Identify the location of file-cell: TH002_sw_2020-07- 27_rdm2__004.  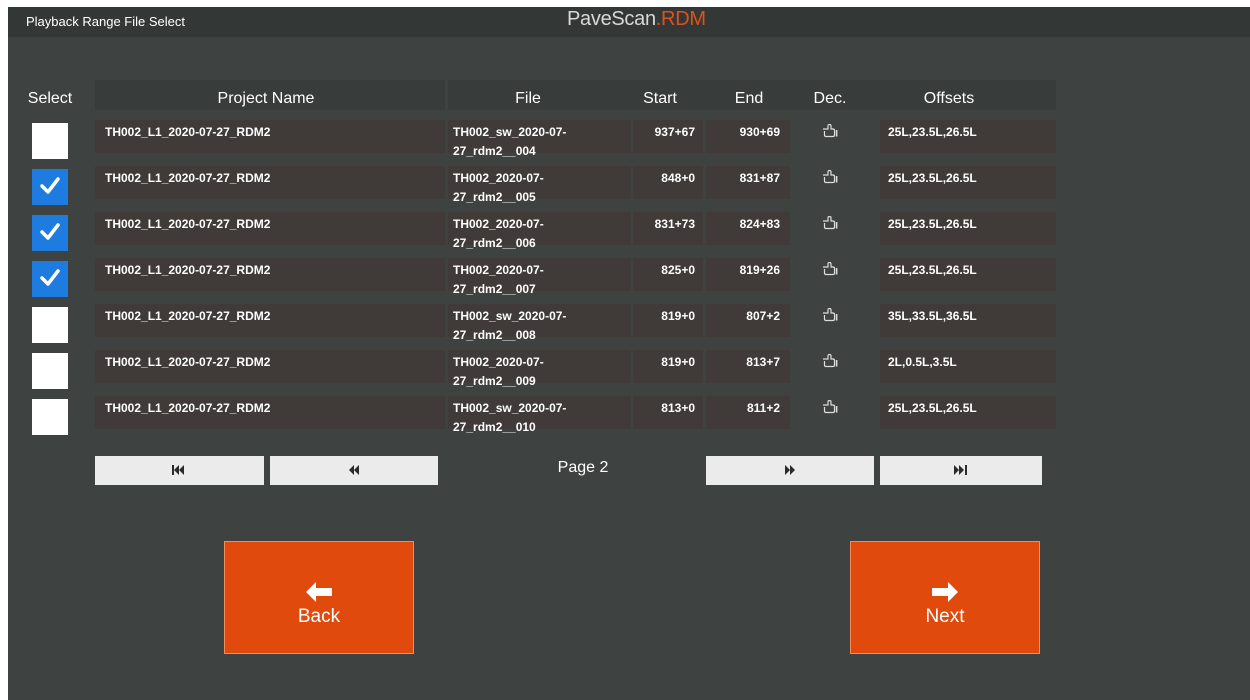
(539, 139).